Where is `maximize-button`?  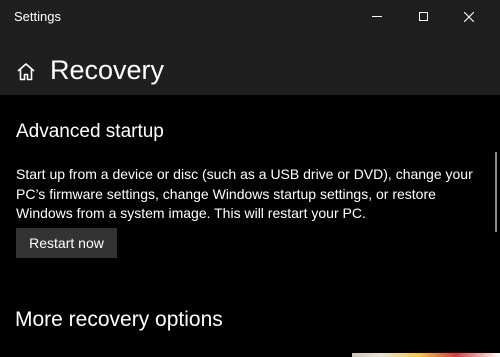 maximize-button is located at coordinates (423, 16).